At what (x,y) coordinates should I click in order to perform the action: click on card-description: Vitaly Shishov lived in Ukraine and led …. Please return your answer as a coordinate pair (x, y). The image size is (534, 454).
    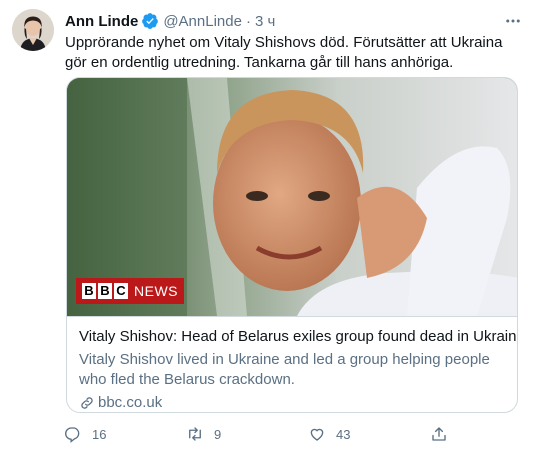
    Looking at the image, I should click on (284, 369).